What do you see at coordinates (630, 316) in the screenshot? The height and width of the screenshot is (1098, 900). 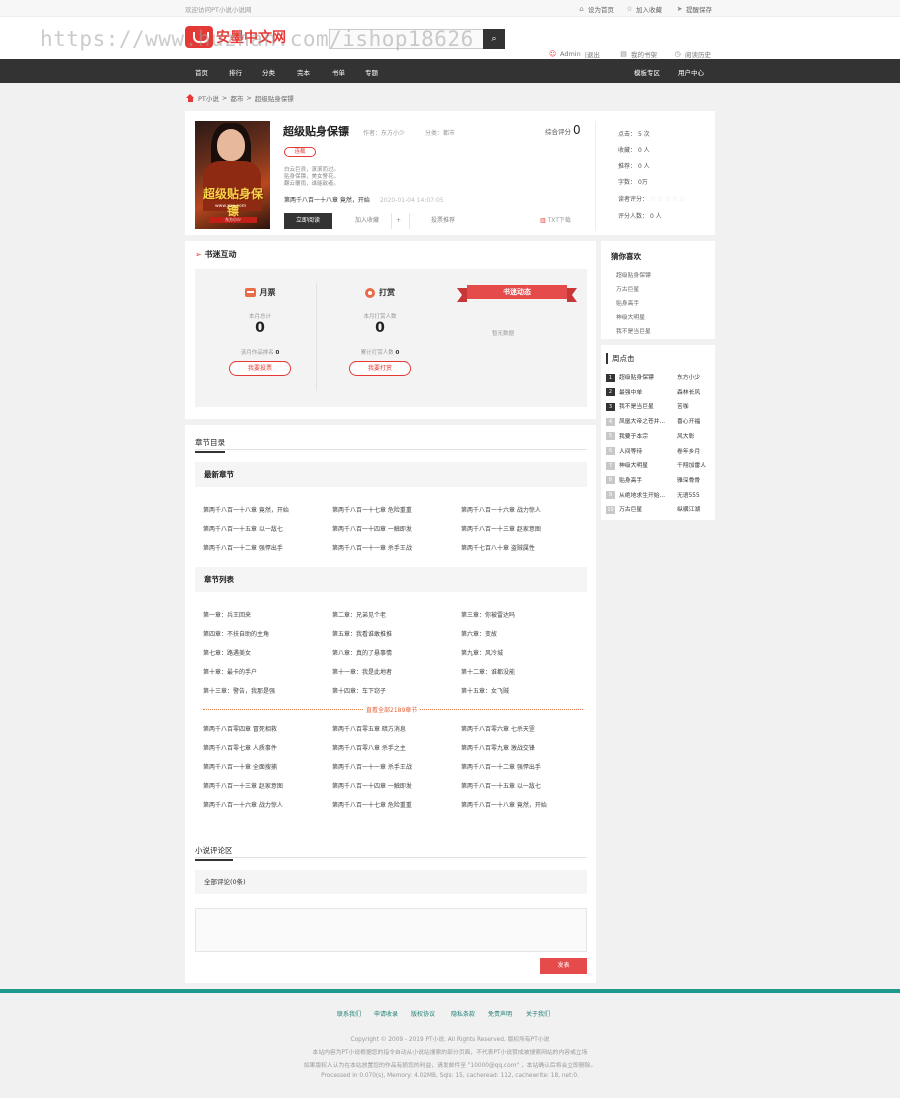 I see `guess-item: 神级大明星` at bounding box center [630, 316].